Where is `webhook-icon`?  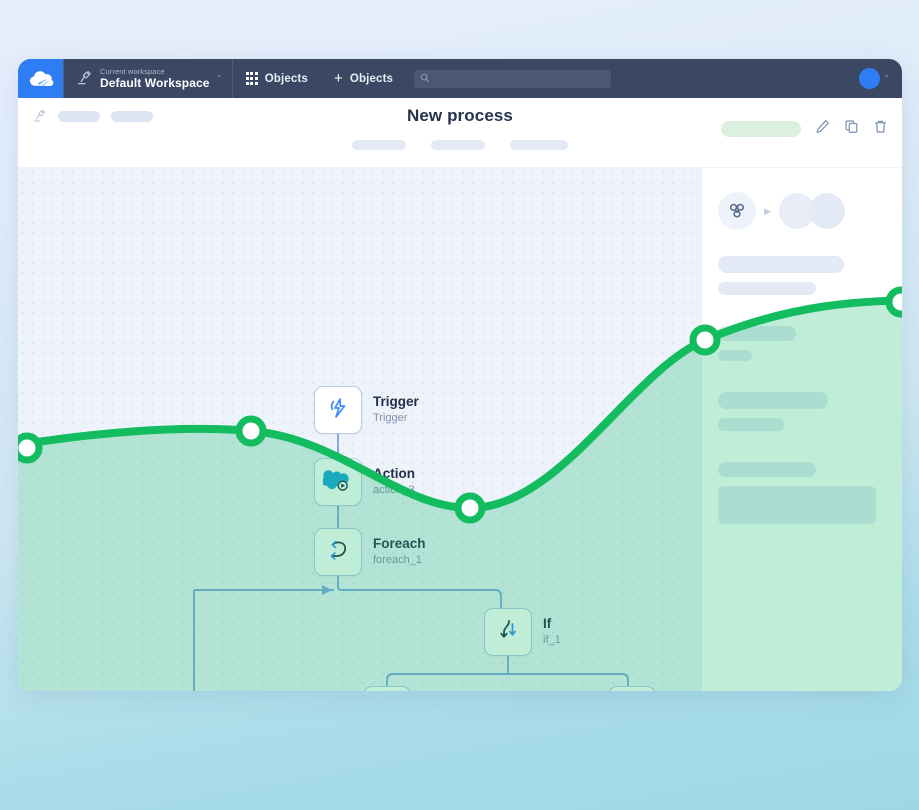
webhook-icon is located at coordinates (737, 211).